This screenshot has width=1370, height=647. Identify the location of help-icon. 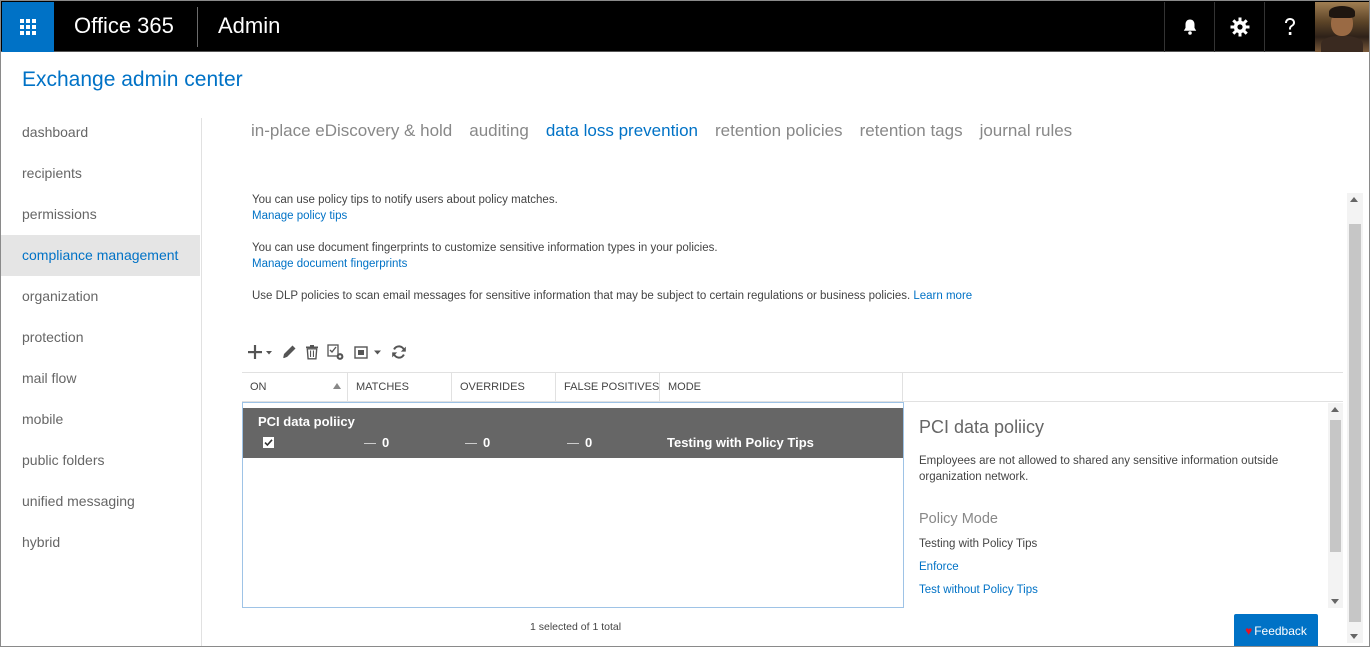
(1289, 27).